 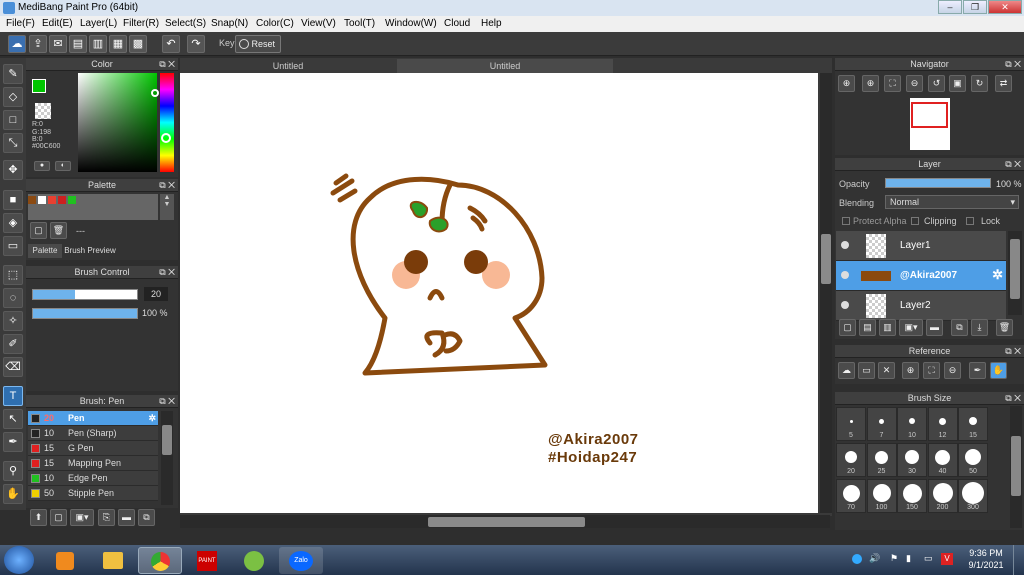 What do you see at coordinates (942, 496) in the screenshot?
I see `brush-size-option: 200` at bounding box center [942, 496].